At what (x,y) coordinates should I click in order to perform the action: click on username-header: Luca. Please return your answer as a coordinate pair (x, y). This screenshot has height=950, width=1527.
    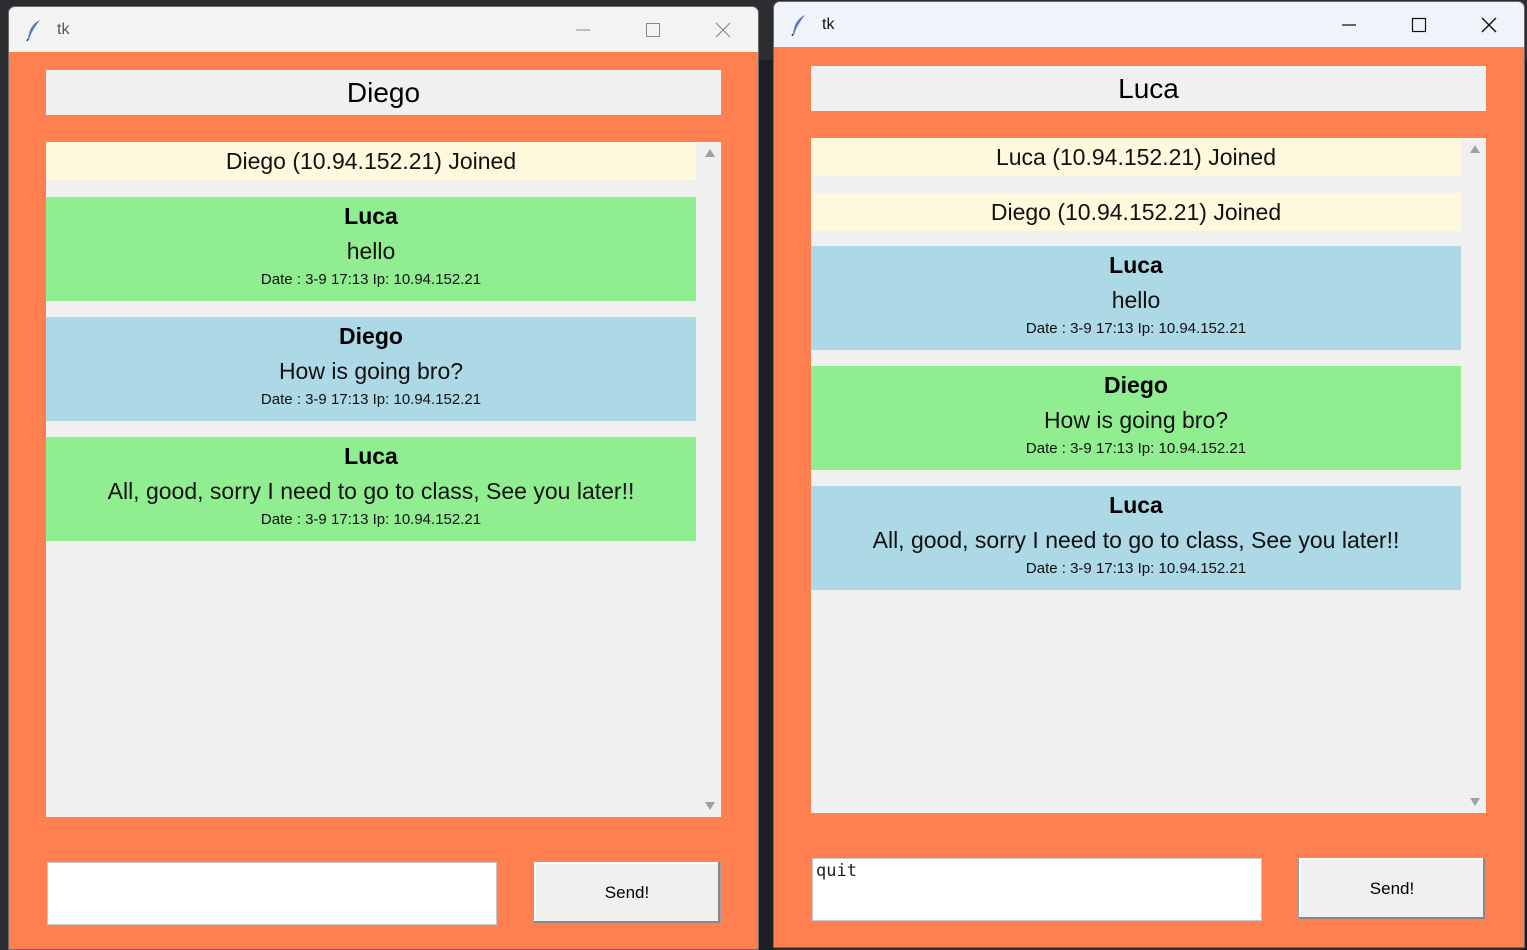
    Looking at the image, I should click on (1148, 88).